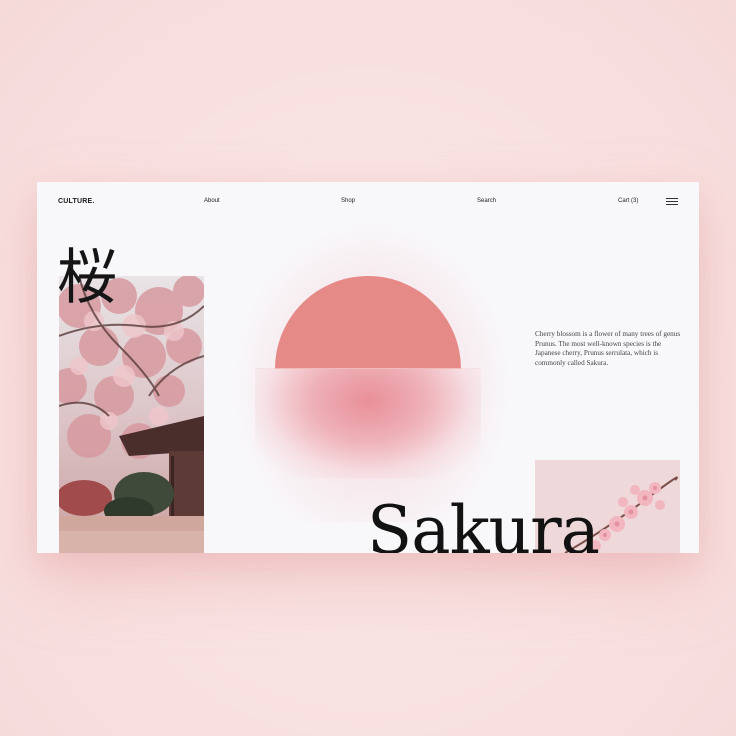 This screenshot has width=736, height=736. I want to click on sun-reflection, so click(368, 423).